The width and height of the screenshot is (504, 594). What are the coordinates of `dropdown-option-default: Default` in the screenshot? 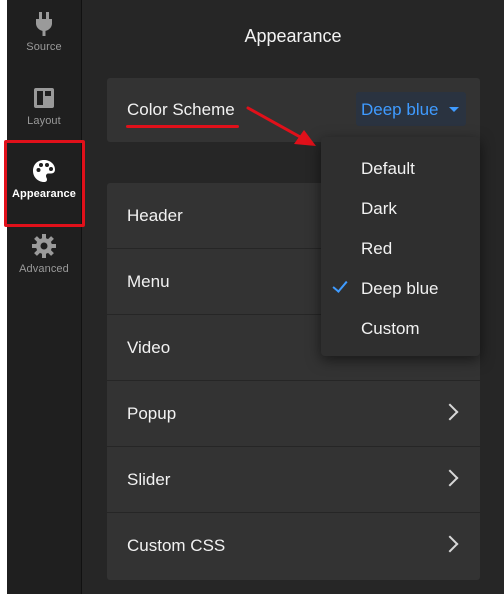 It's located at (400, 168).